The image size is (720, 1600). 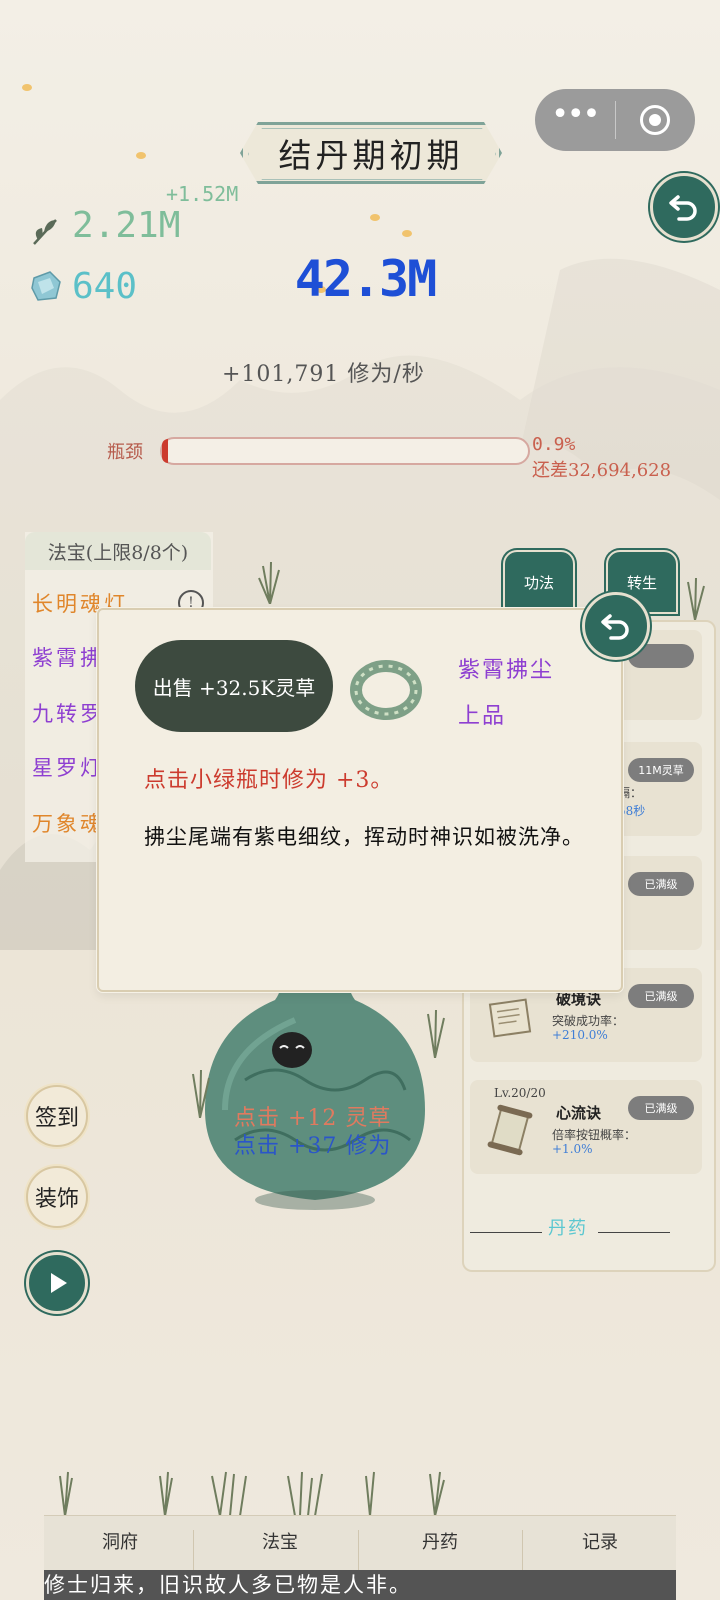 What do you see at coordinates (45, 232) in the screenshot?
I see `leaf-icon` at bounding box center [45, 232].